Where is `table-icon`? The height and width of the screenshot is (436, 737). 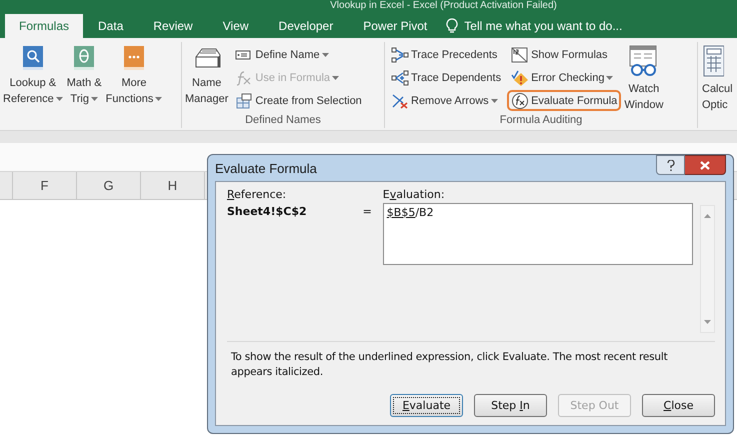 table-icon is located at coordinates (244, 100).